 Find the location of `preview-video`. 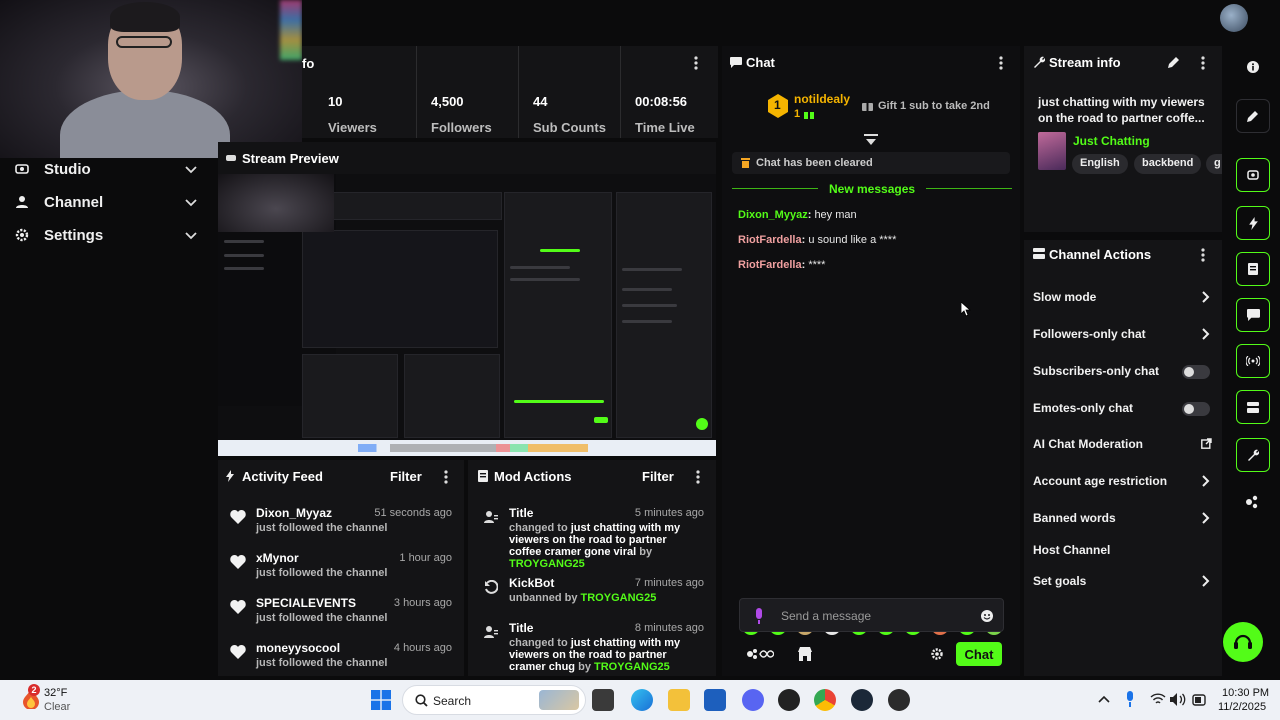

preview-video is located at coordinates (467, 308).